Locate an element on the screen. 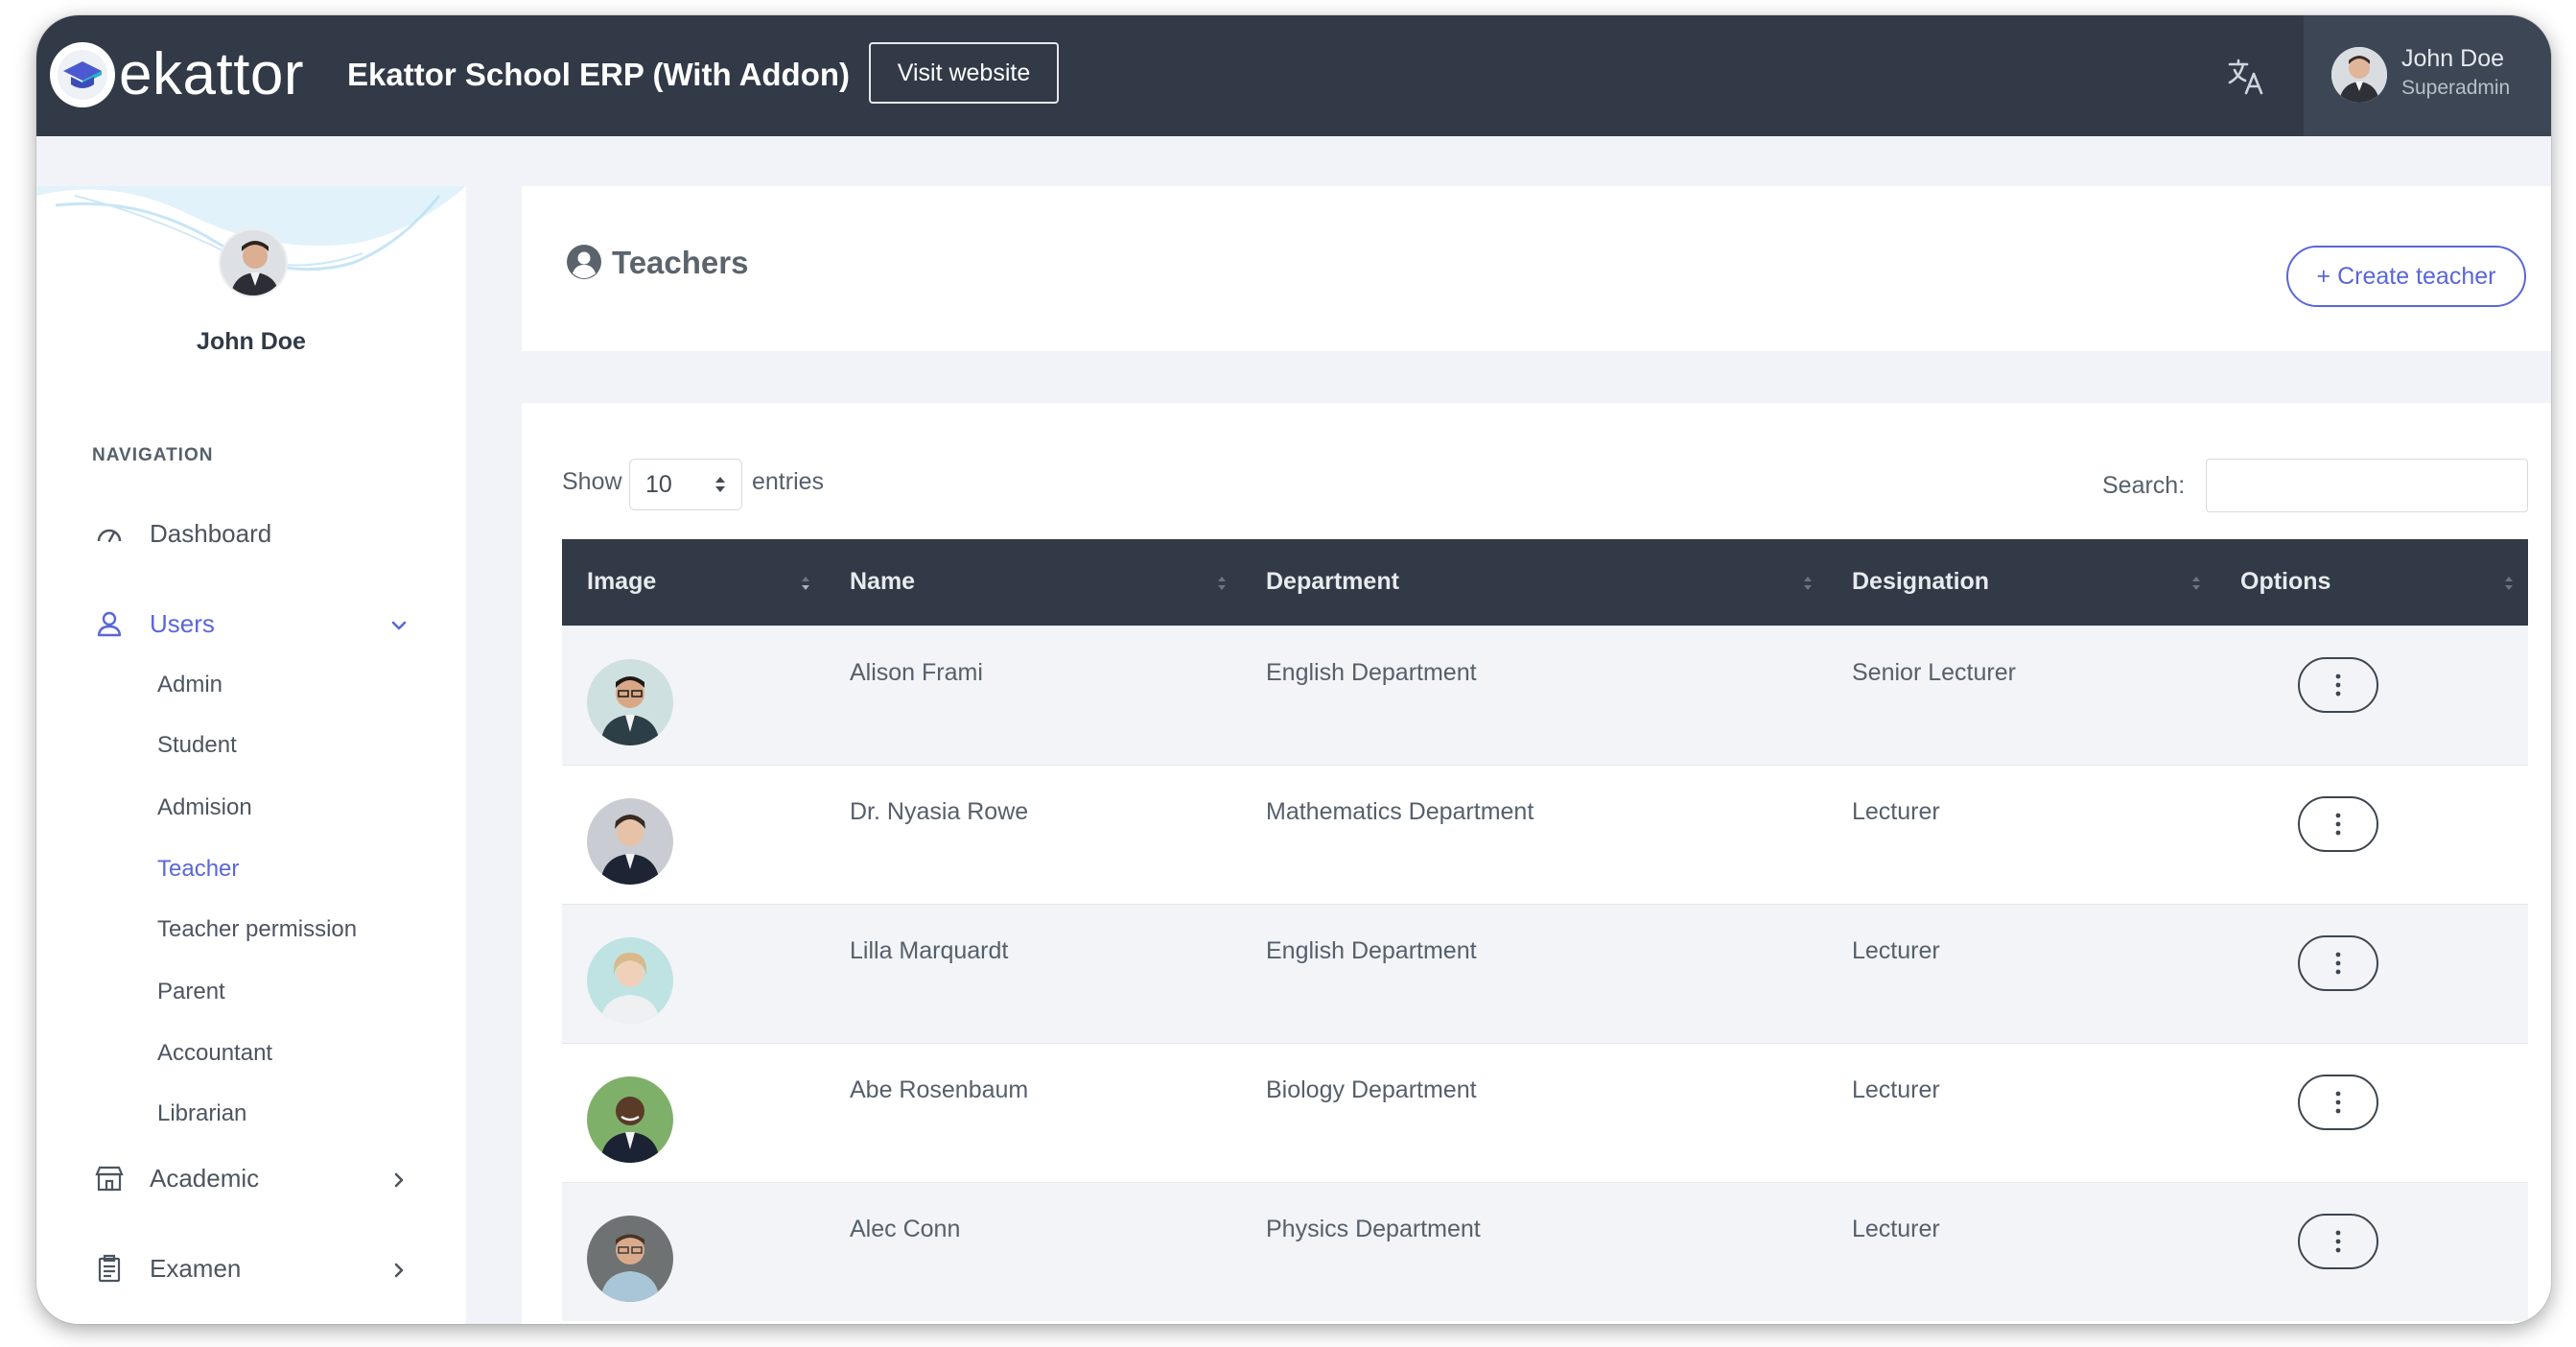 This screenshot has width=2576, height=1347. speedometer-icon is located at coordinates (109, 536).